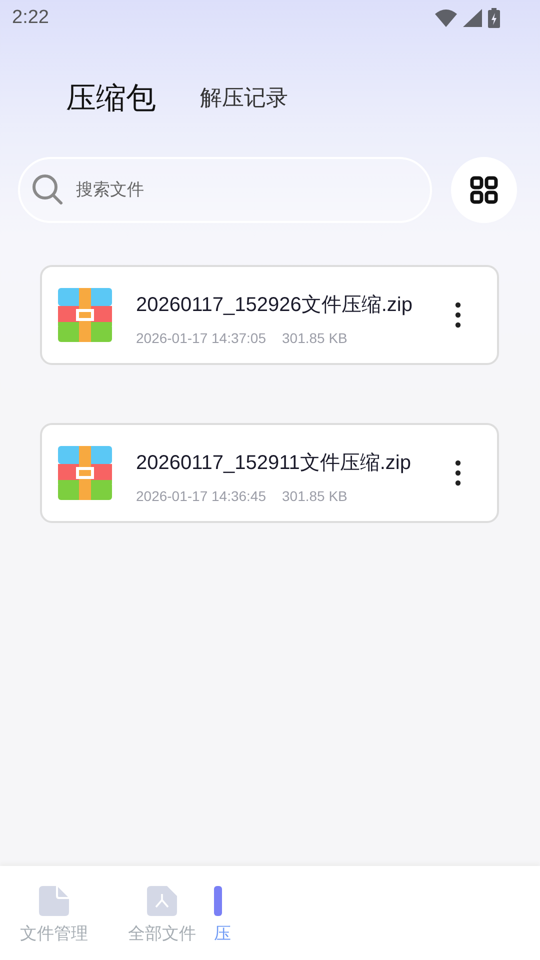 The image size is (540, 960). What do you see at coordinates (484, 190) in the screenshot?
I see `grid-icon` at bounding box center [484, 190].